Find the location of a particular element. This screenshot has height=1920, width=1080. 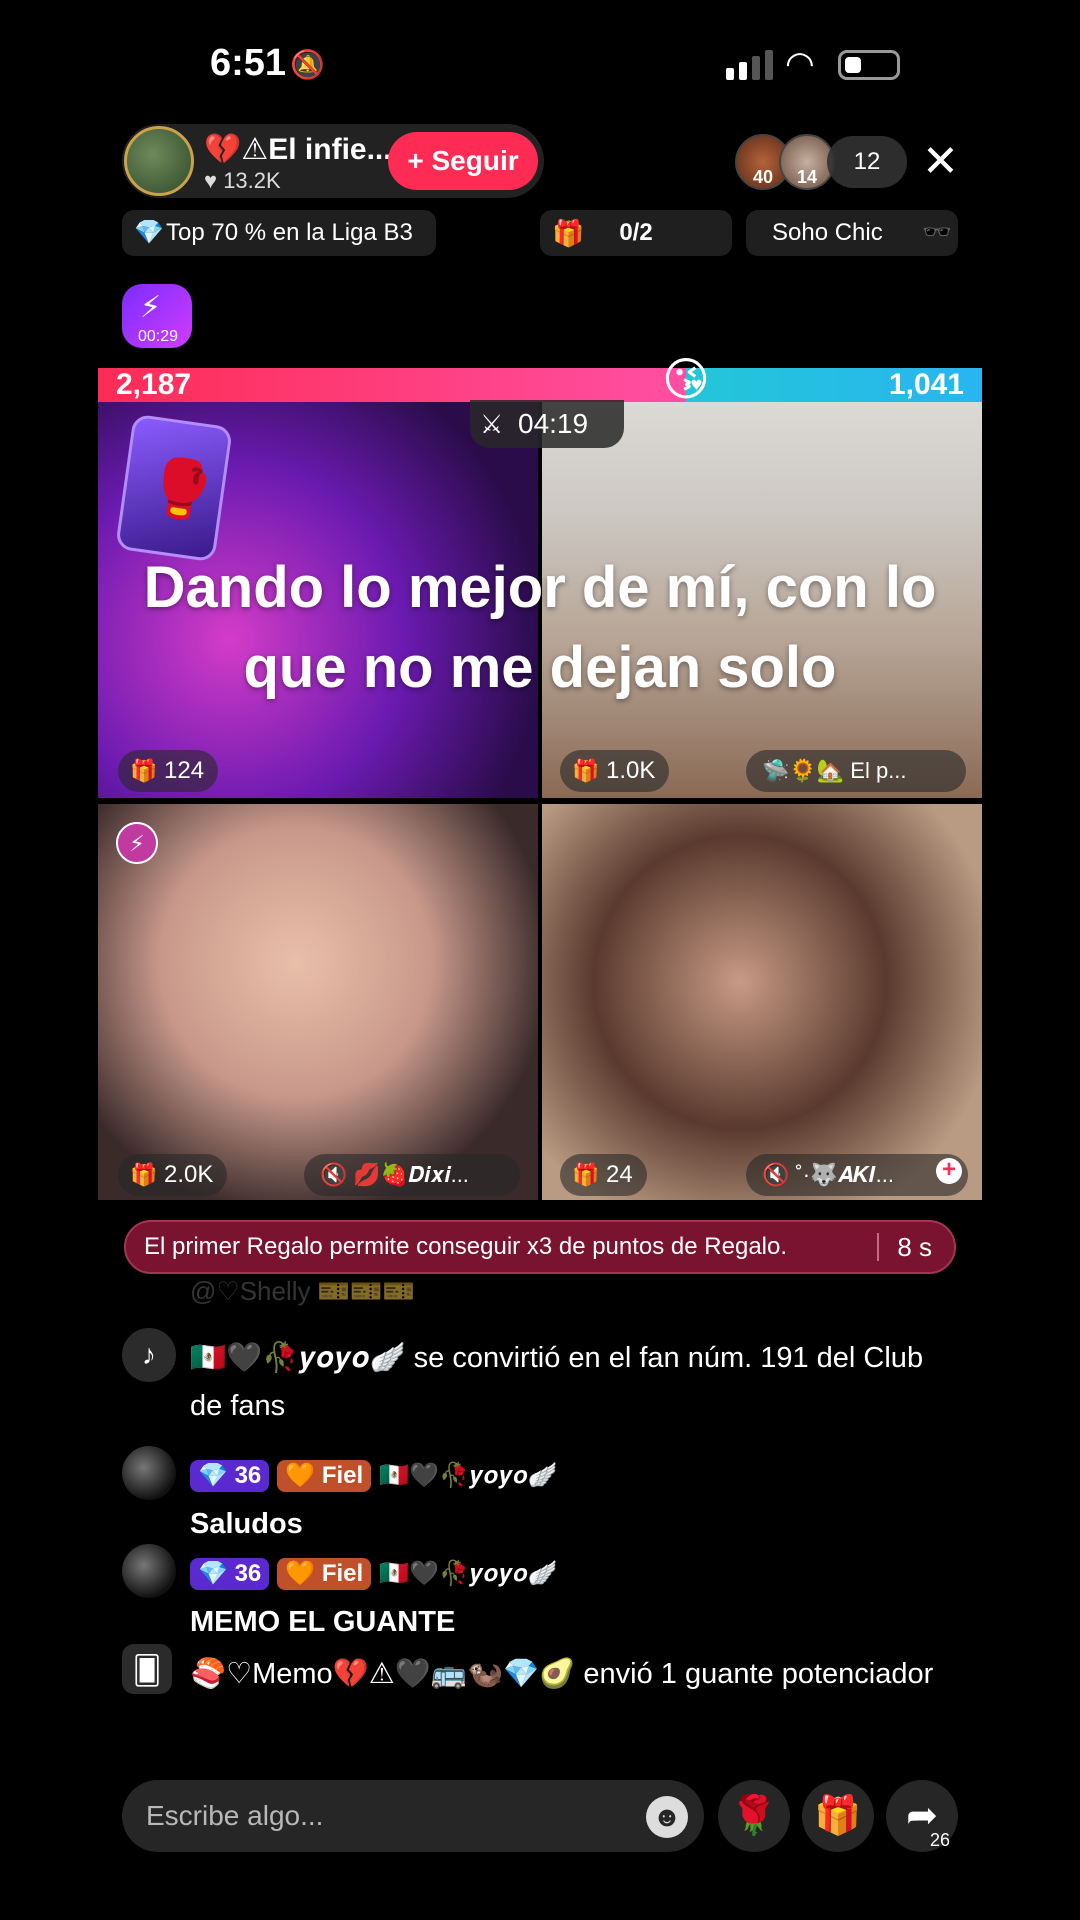

host-likes: ♥ 13.2K is located at coordinates (242, 180).